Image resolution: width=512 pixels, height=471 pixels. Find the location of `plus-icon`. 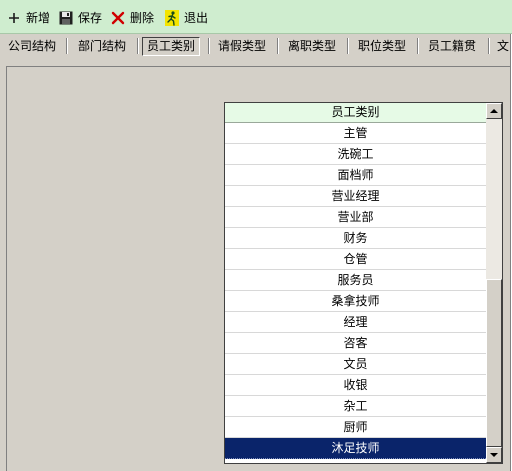

plus-icon is located at coordinates (14, 18).